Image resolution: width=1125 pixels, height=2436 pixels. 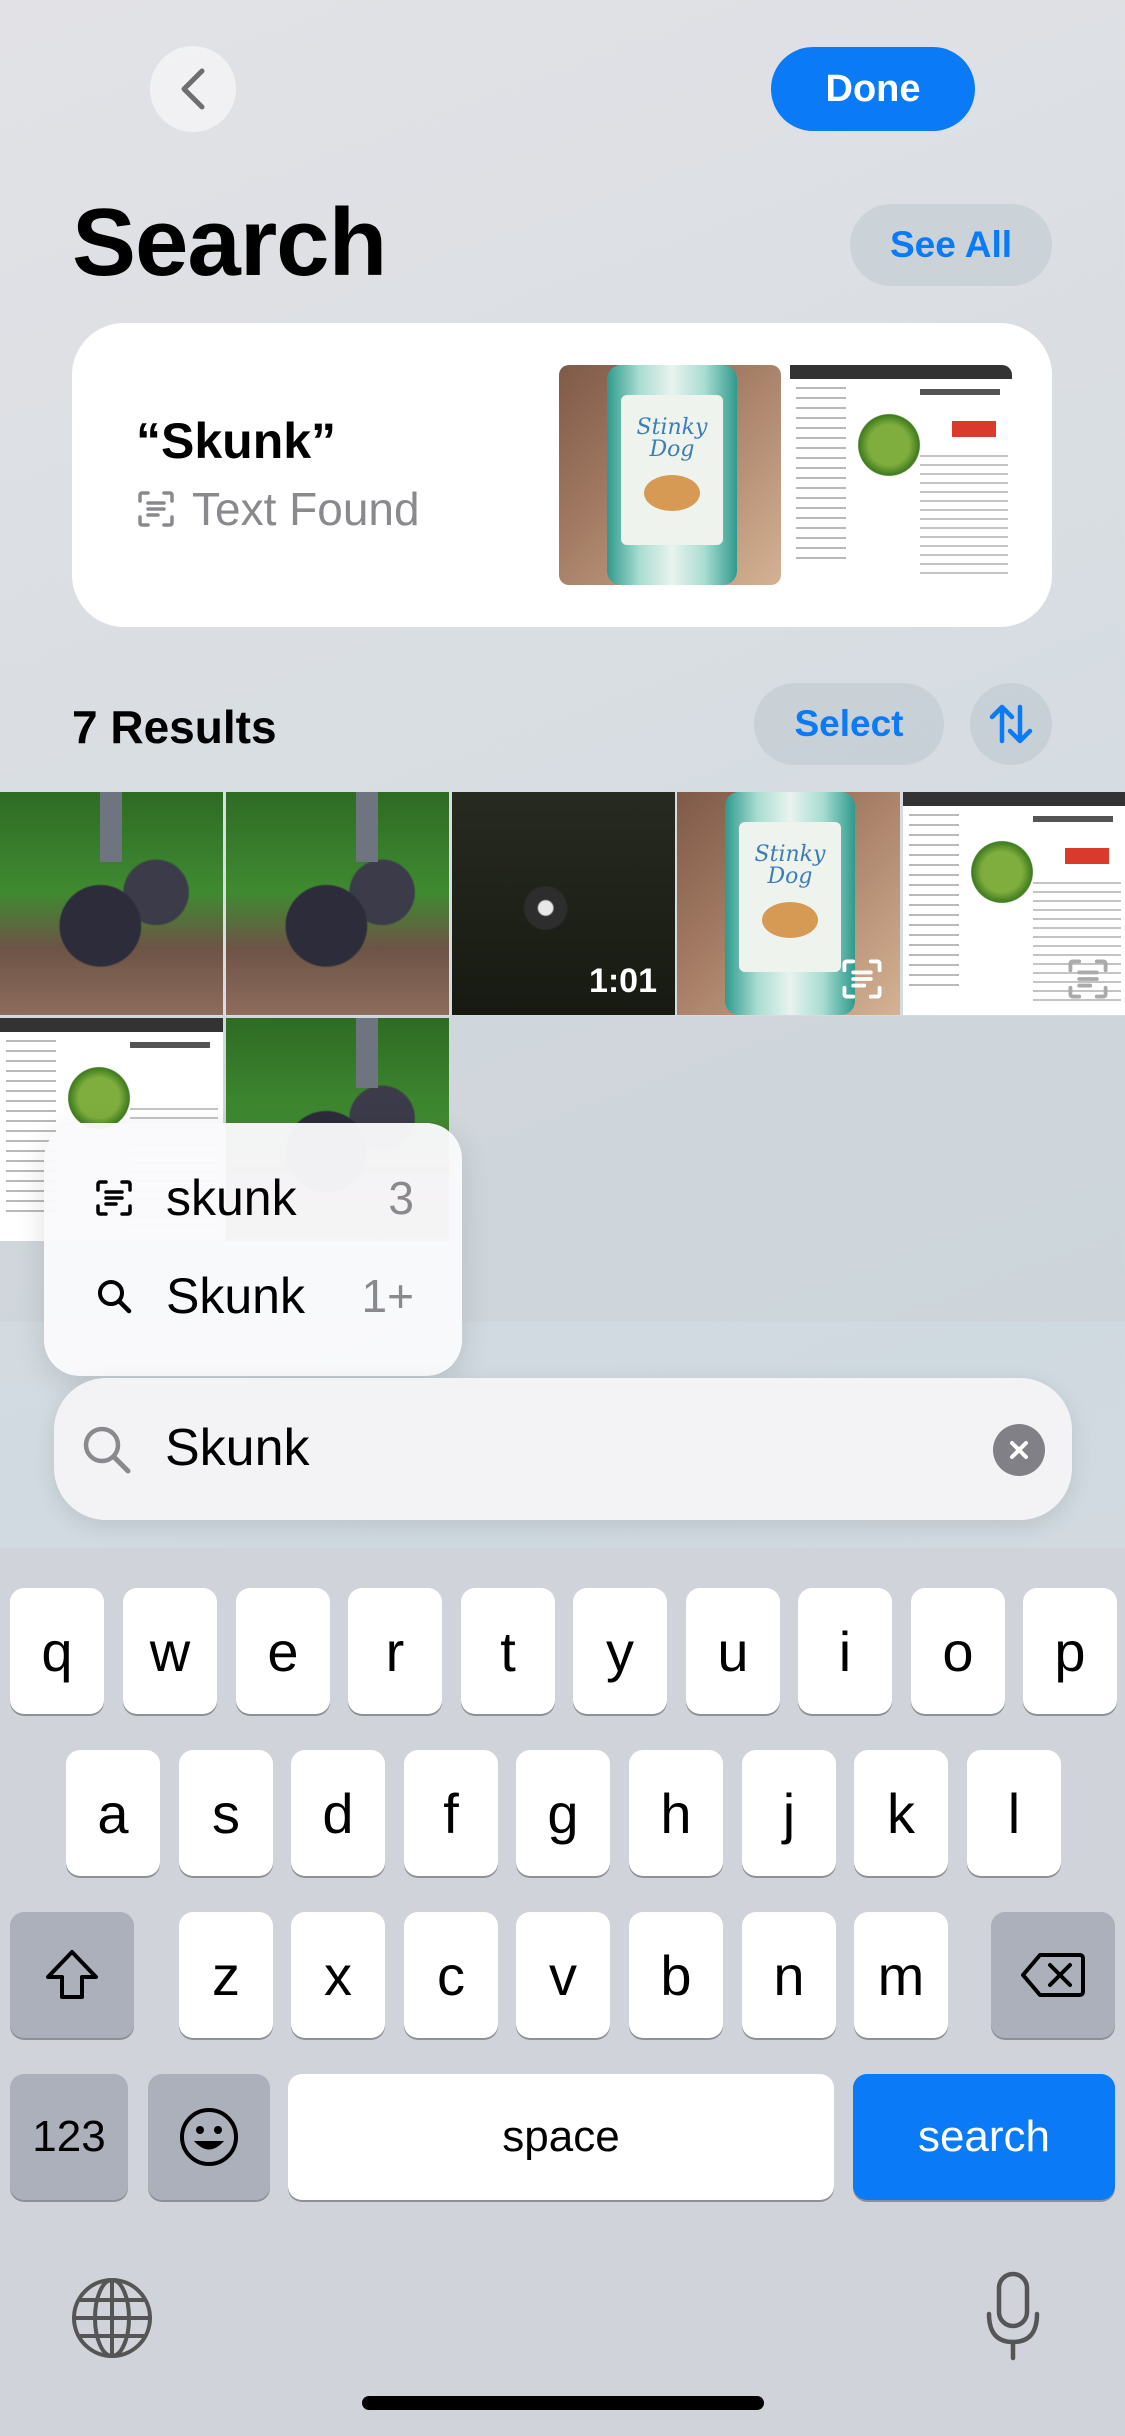 I want to click on key-a: a, so click(x=113, y=1813).